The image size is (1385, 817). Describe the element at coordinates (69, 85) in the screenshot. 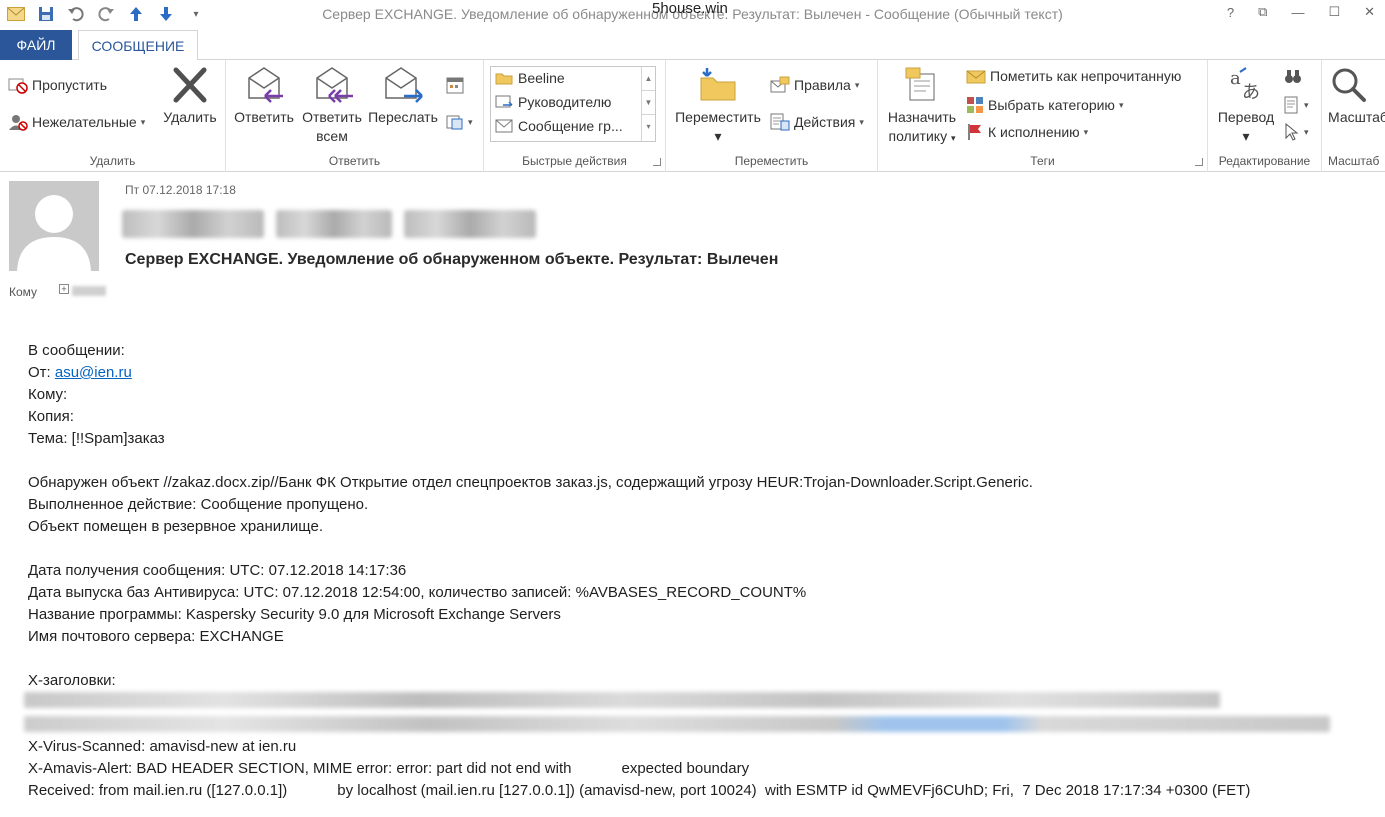

I see `ignore-label: Пропустить` at that location.